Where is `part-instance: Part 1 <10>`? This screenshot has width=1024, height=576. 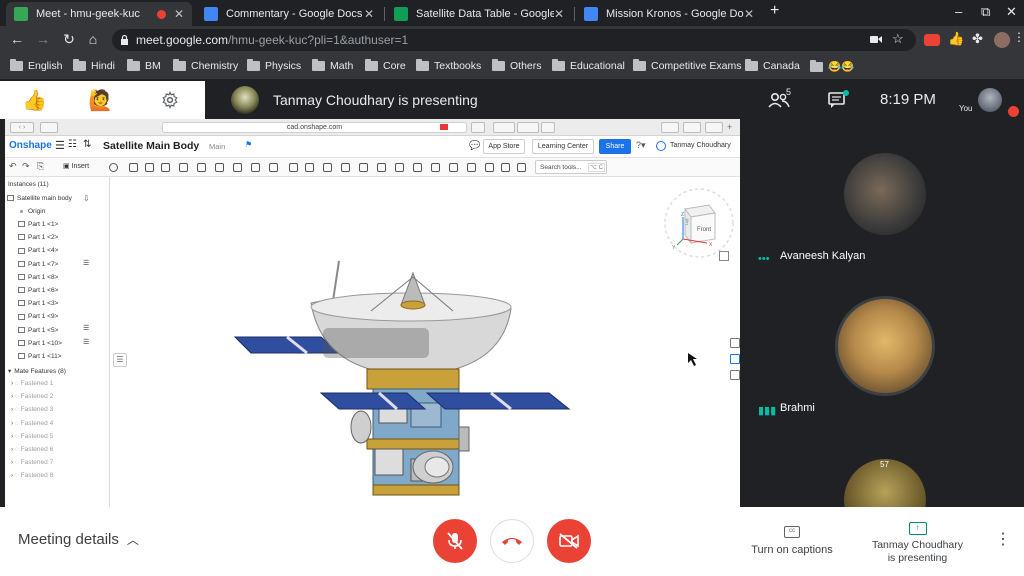
part-instance: Part 1 <10> is located at coordinates (40, 343).